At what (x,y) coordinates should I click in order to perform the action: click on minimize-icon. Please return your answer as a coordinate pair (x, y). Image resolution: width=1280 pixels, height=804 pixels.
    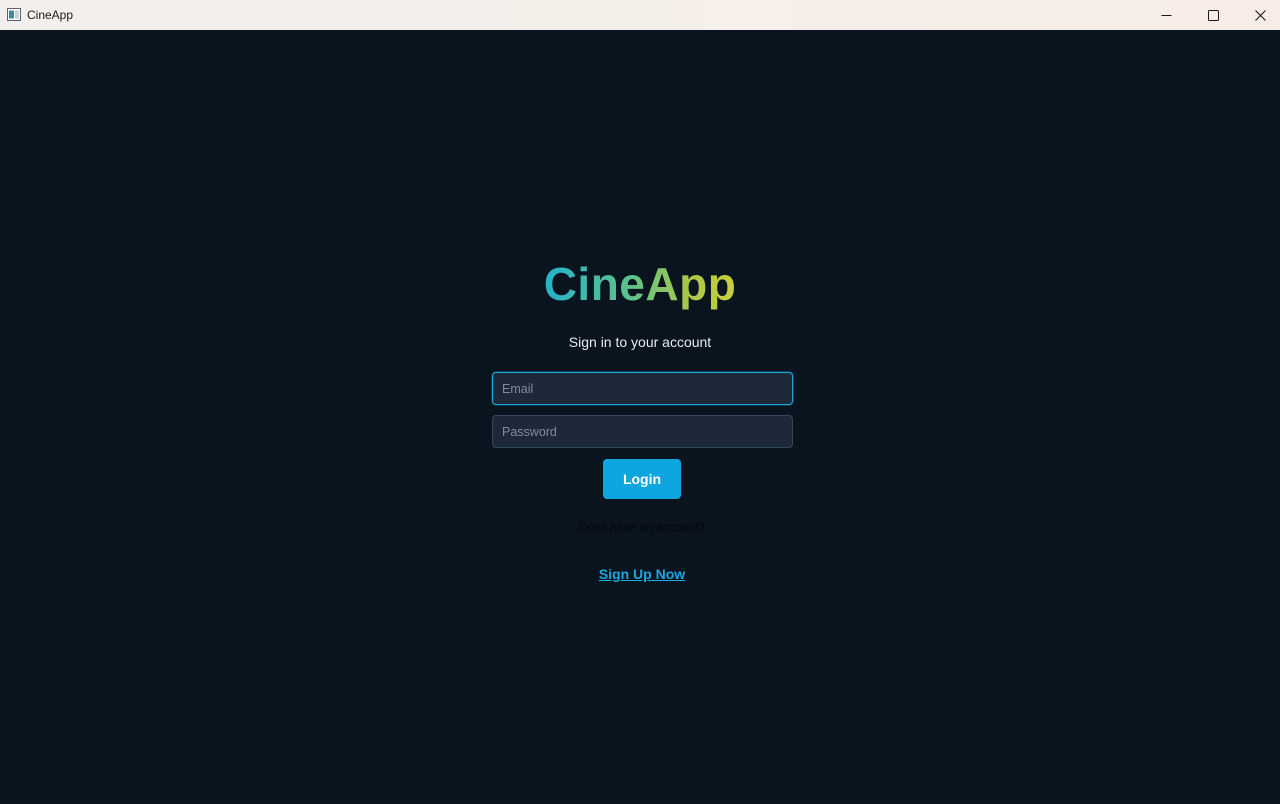
    Looking at the image, I should click on (1166, 15).